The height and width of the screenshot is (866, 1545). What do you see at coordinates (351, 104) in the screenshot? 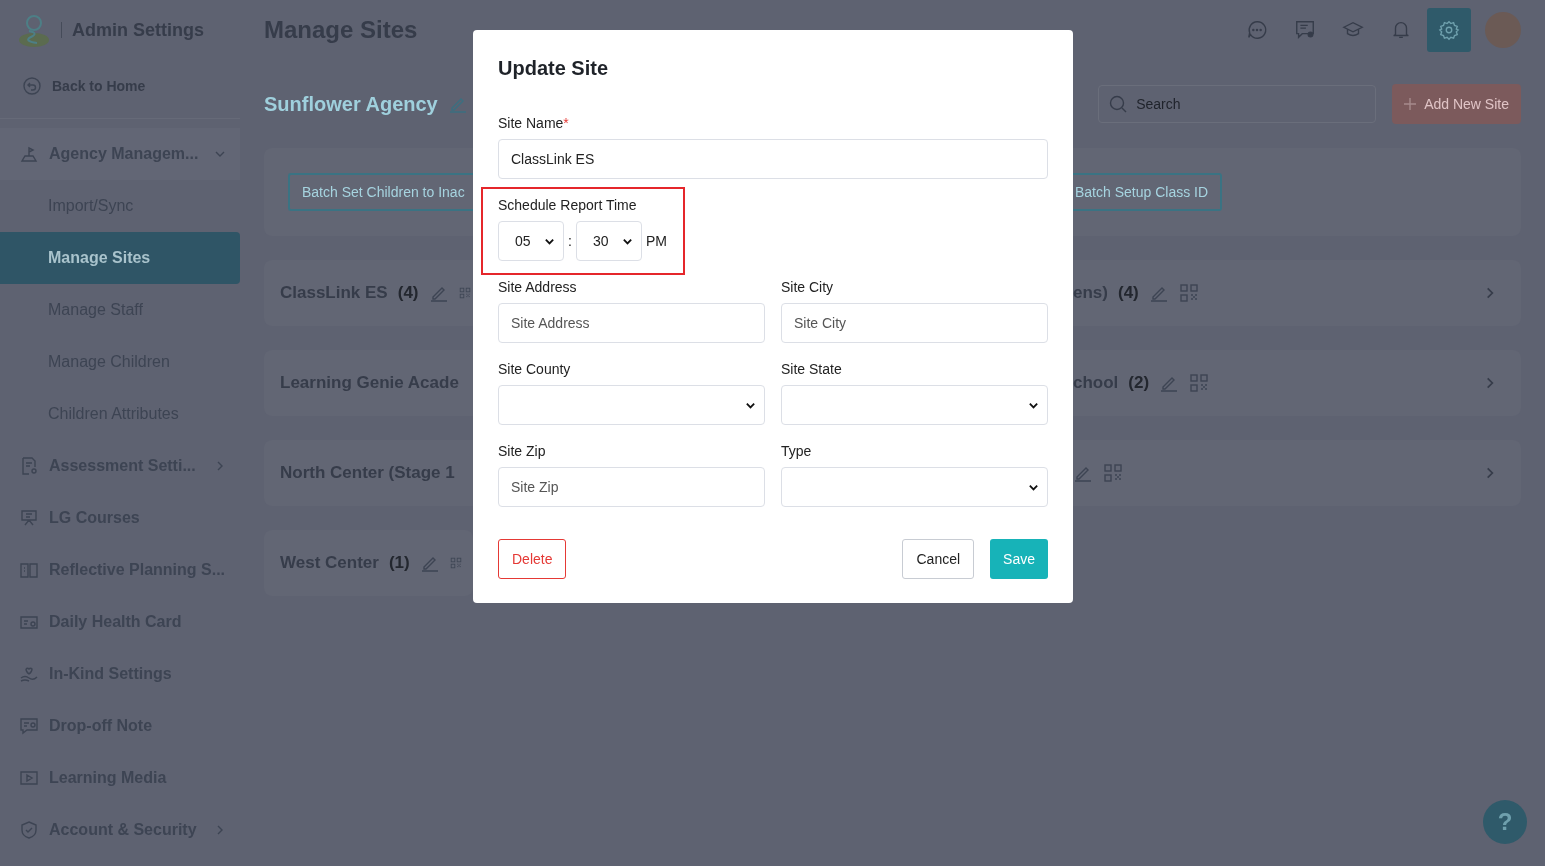
I see `agency-name: Sunflower Agency` at bounding box center [351, 104].